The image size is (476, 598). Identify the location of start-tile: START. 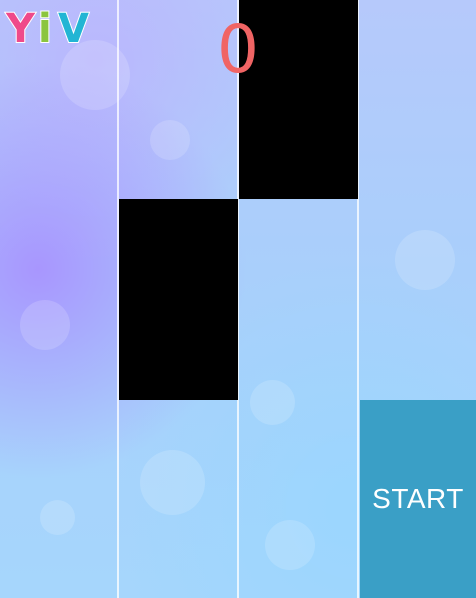
(418, 499).